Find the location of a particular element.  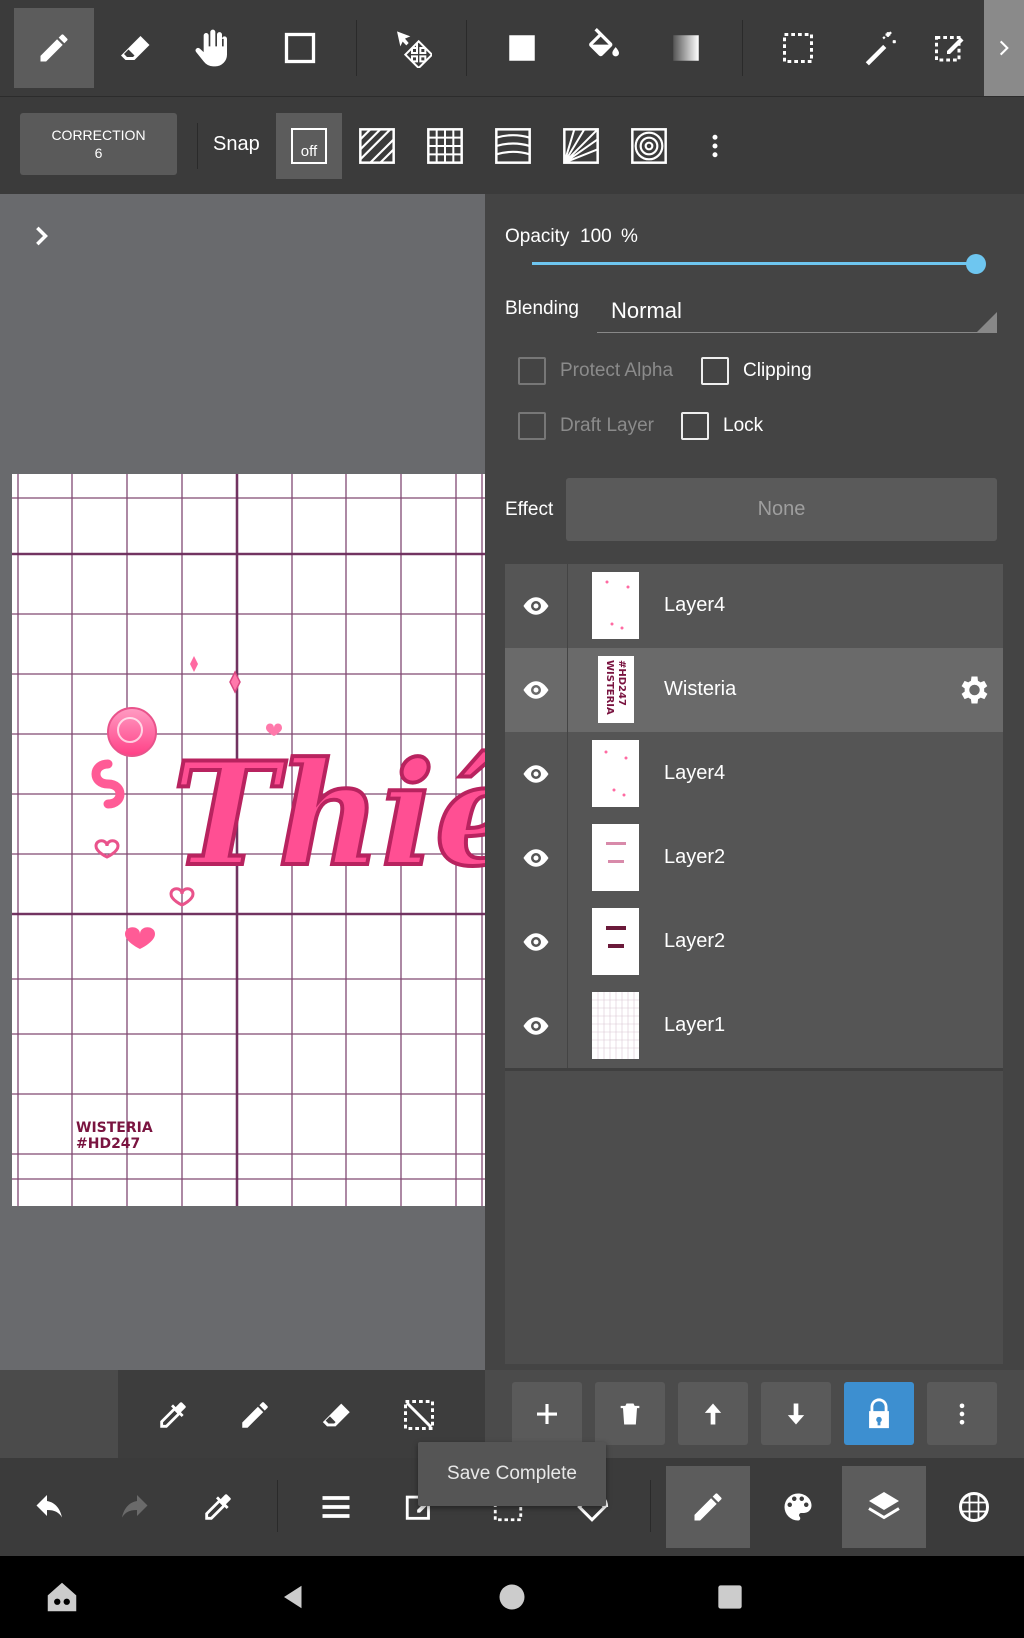

draft-layer-checkbox is located at coordinates (532, 426).